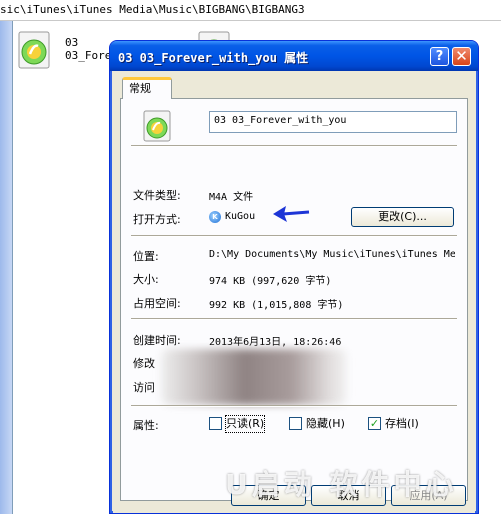 The image size is (501, 514). What do you see at coordinates (146, 279) in the screenshot?
I see `size-label: 大小:` at bounding box center [146, 279].